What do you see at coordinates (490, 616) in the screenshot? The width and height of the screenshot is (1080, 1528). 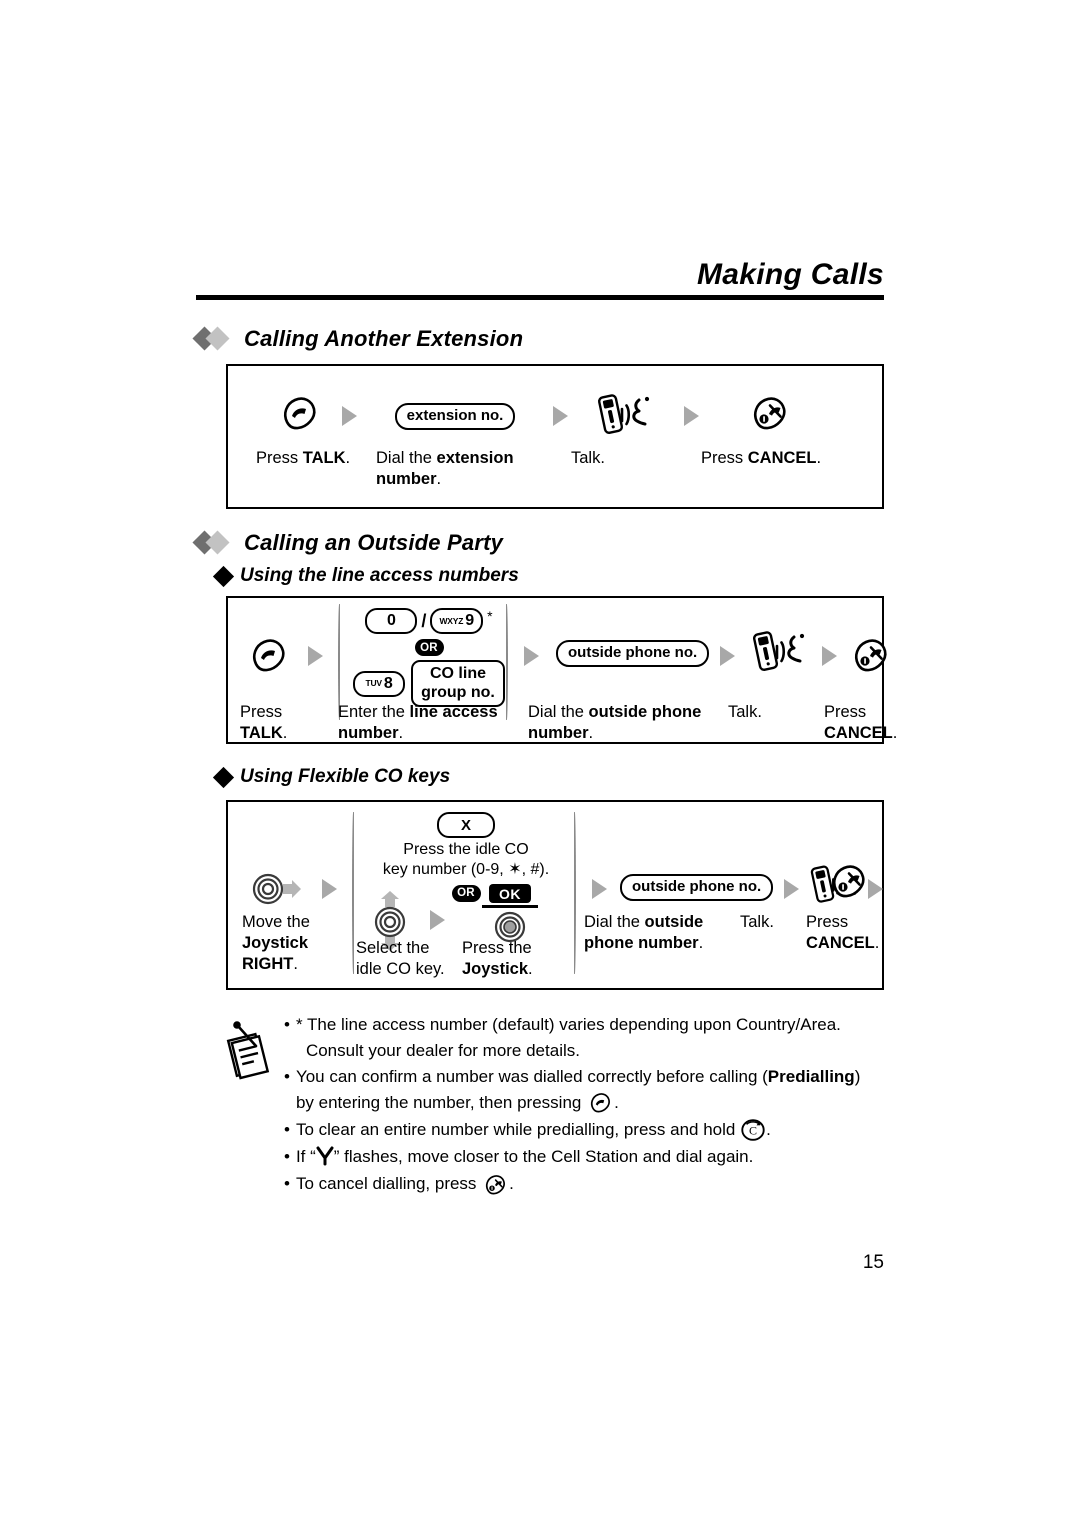 I see `footnote-asterisk: *` at bounding box center [490, 616].